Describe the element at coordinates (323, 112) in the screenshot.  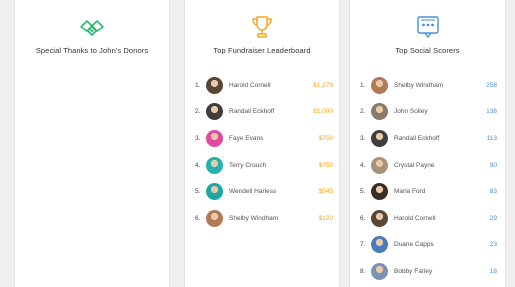
I see `score-value: $1,000` at that location.